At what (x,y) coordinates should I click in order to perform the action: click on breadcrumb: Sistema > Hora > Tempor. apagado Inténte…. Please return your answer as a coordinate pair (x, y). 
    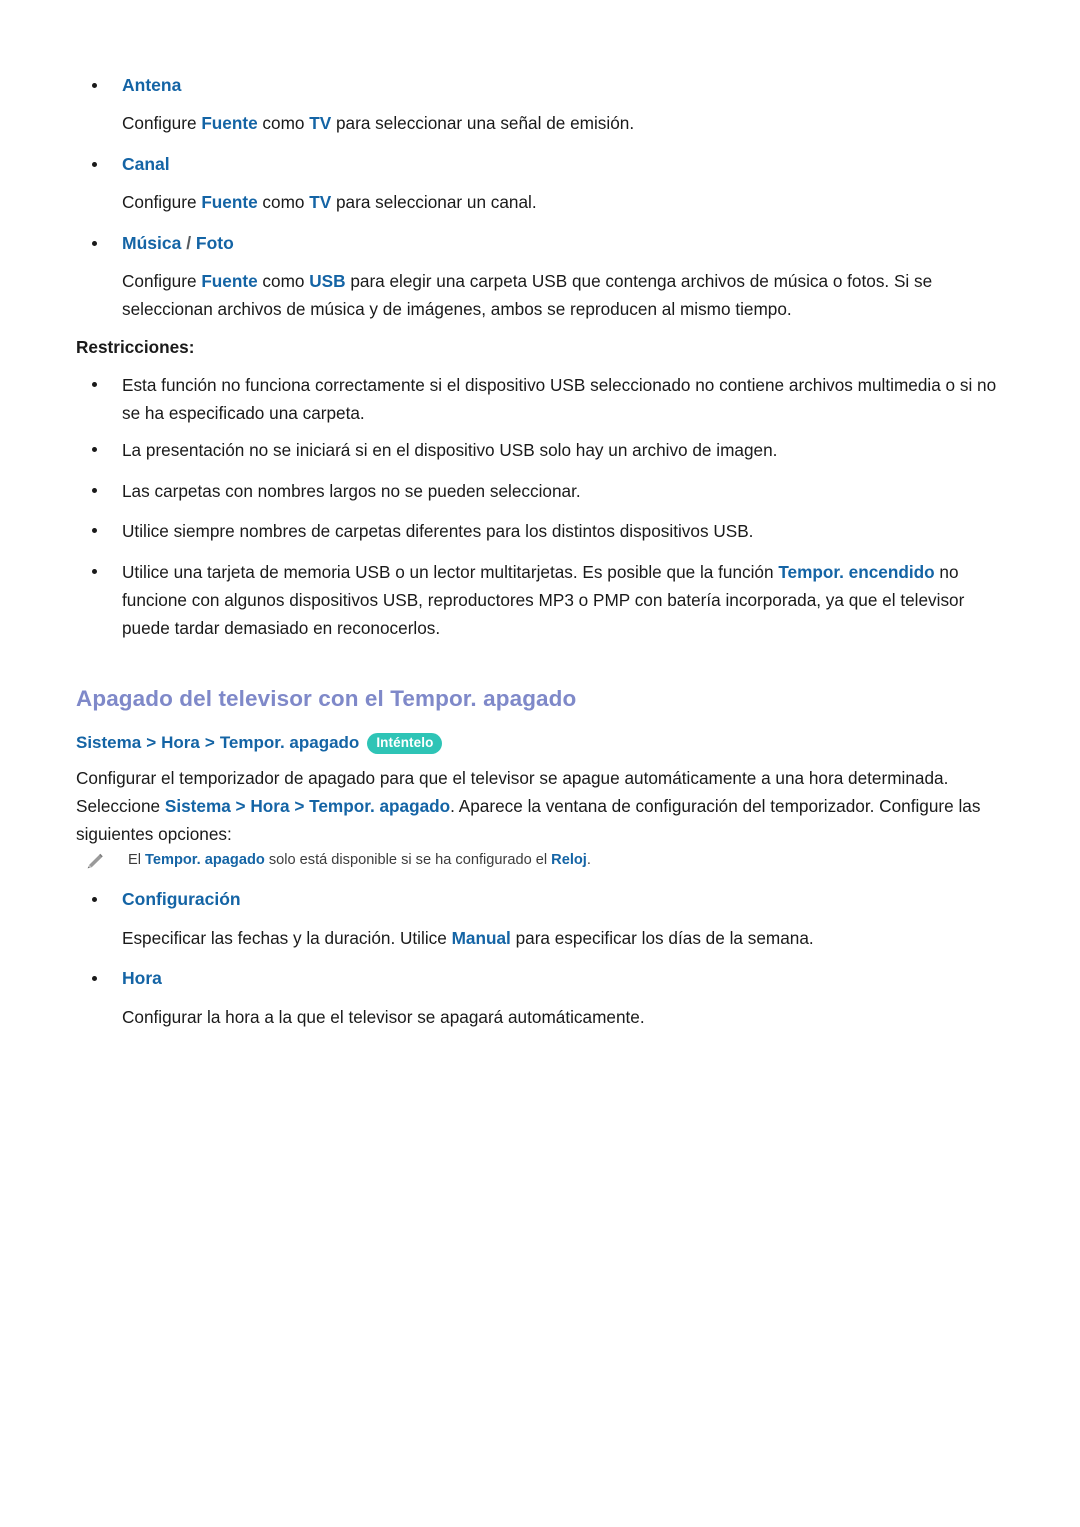
    Looking at the image, I should click on (259, 743).